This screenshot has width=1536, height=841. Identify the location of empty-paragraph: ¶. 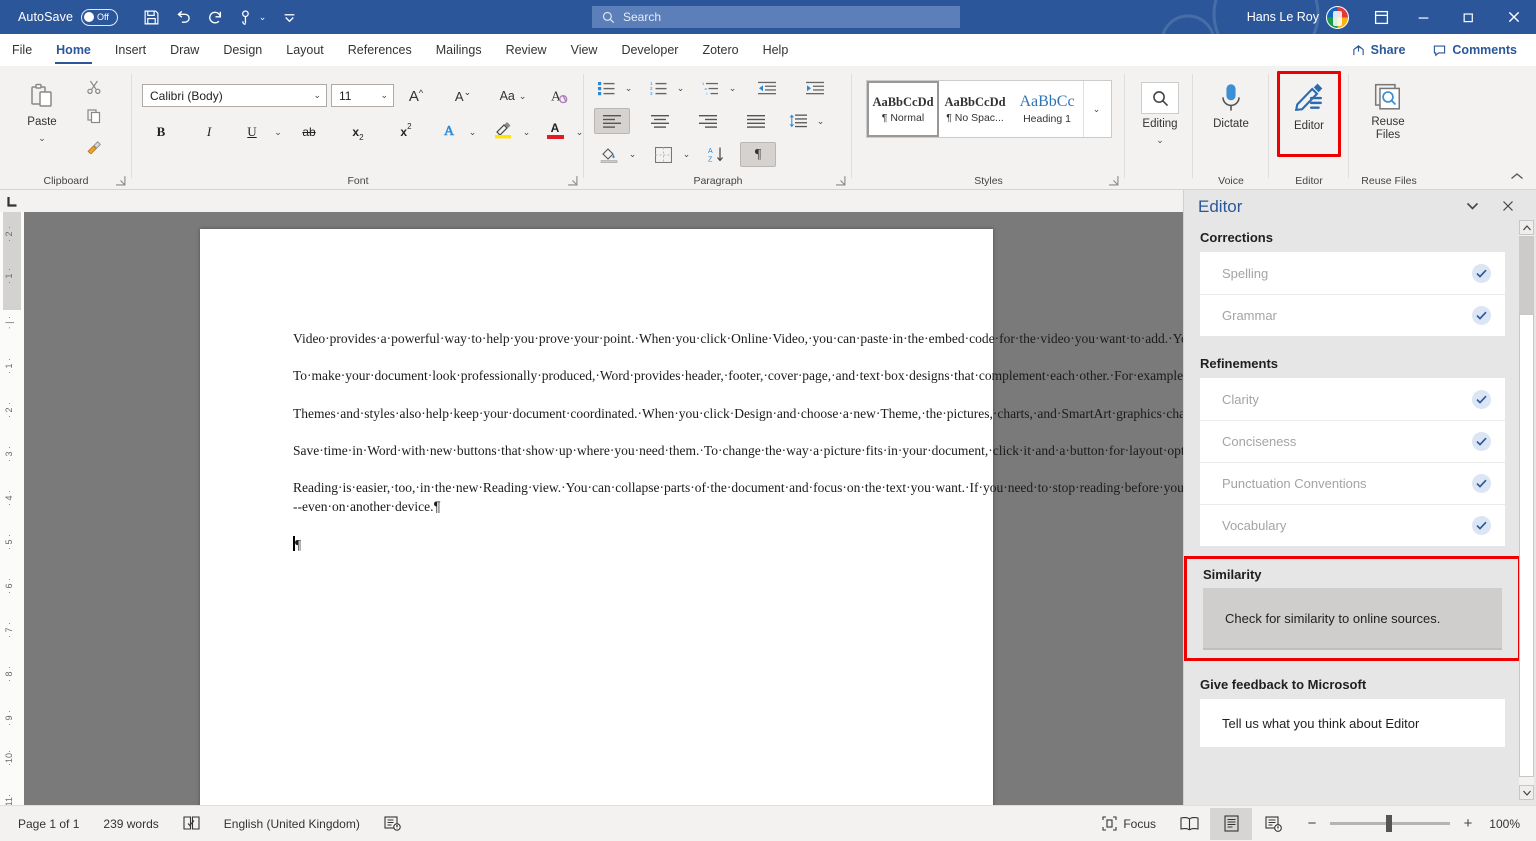
(603, 544).